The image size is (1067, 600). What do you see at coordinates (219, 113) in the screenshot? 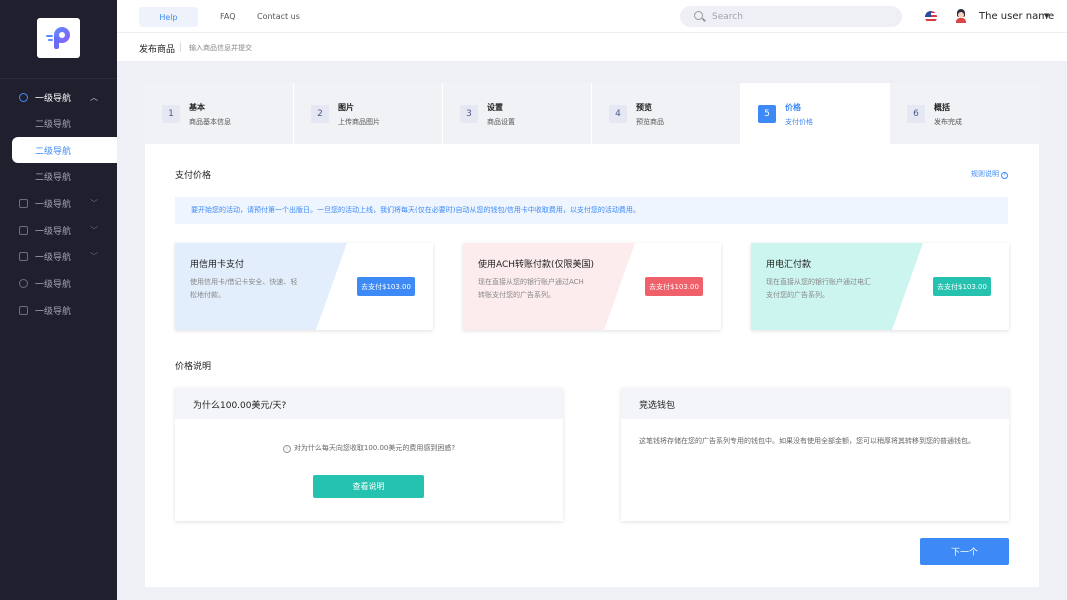
I see `step-1: 1 基本 商品基本信息` at bounding box center [219, 113].